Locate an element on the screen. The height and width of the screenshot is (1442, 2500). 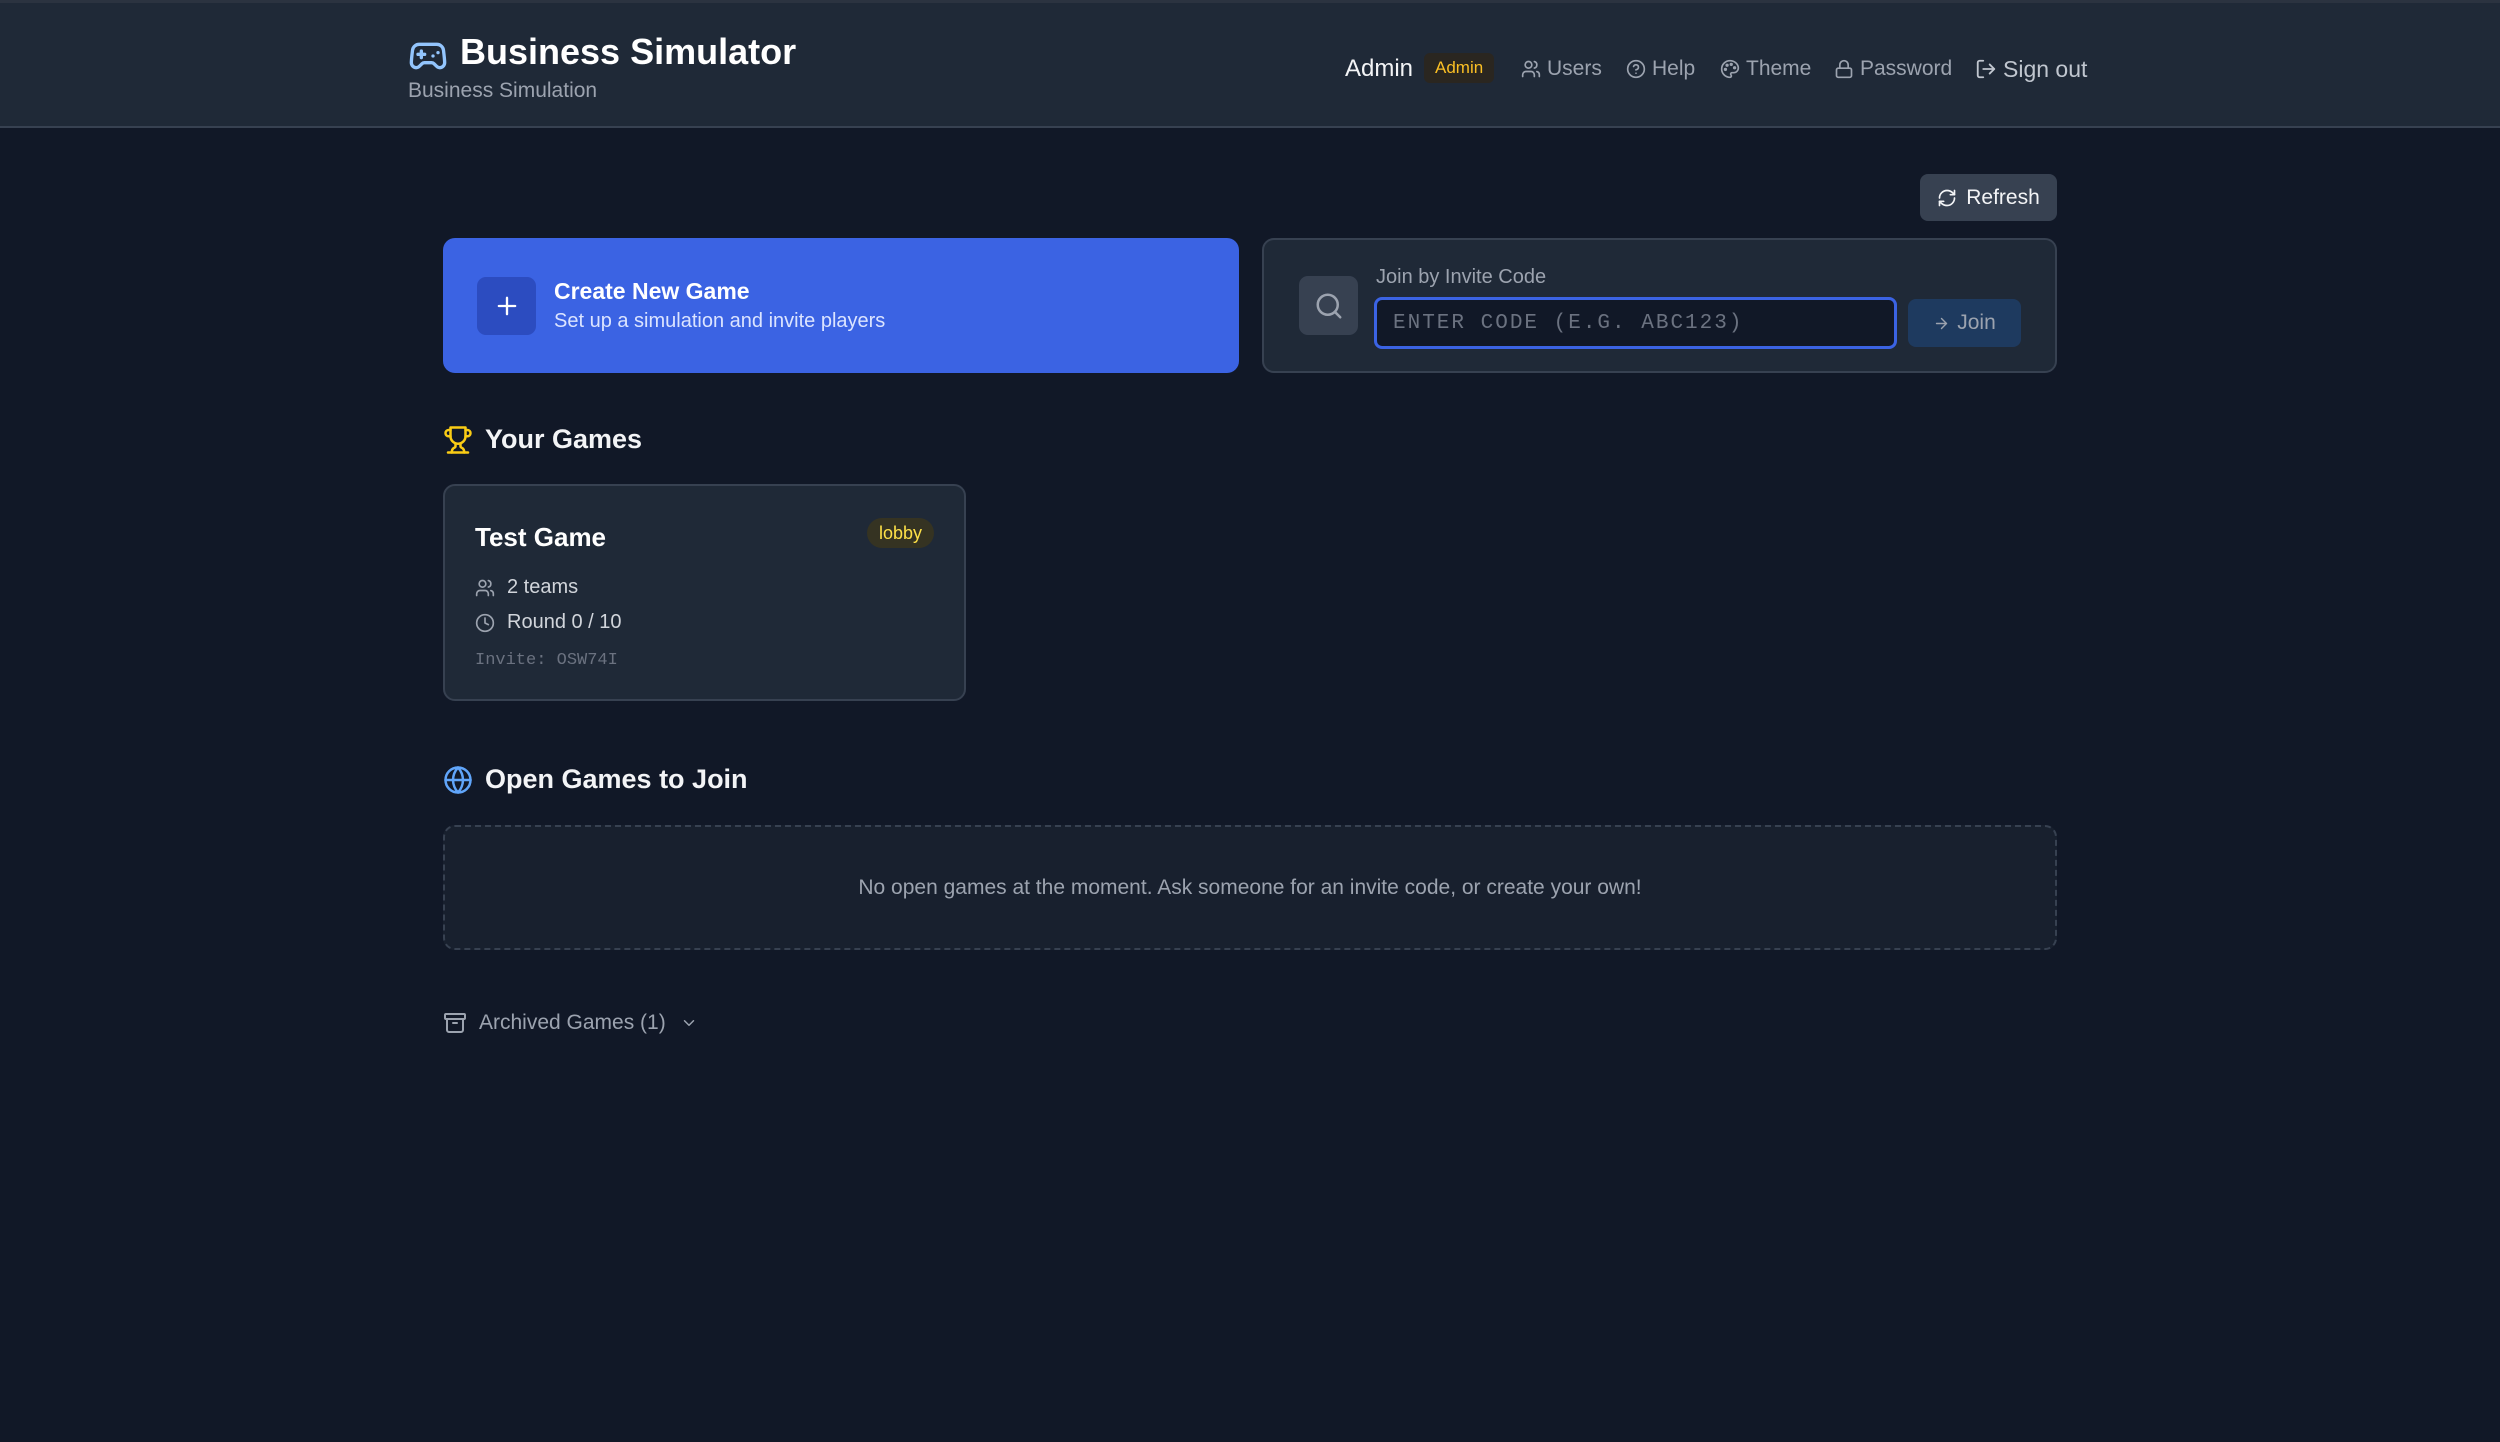
game-invite-code: Invite: OSW74I is located at coordinates (546, 660).